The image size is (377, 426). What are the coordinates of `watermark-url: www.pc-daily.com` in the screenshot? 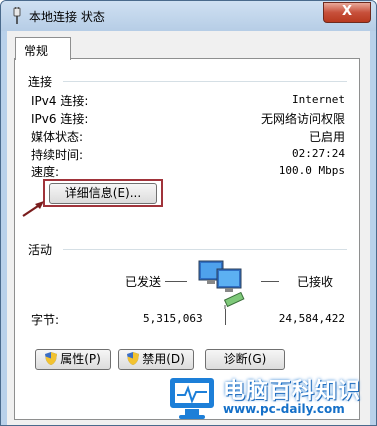 It's located at (284, 409).